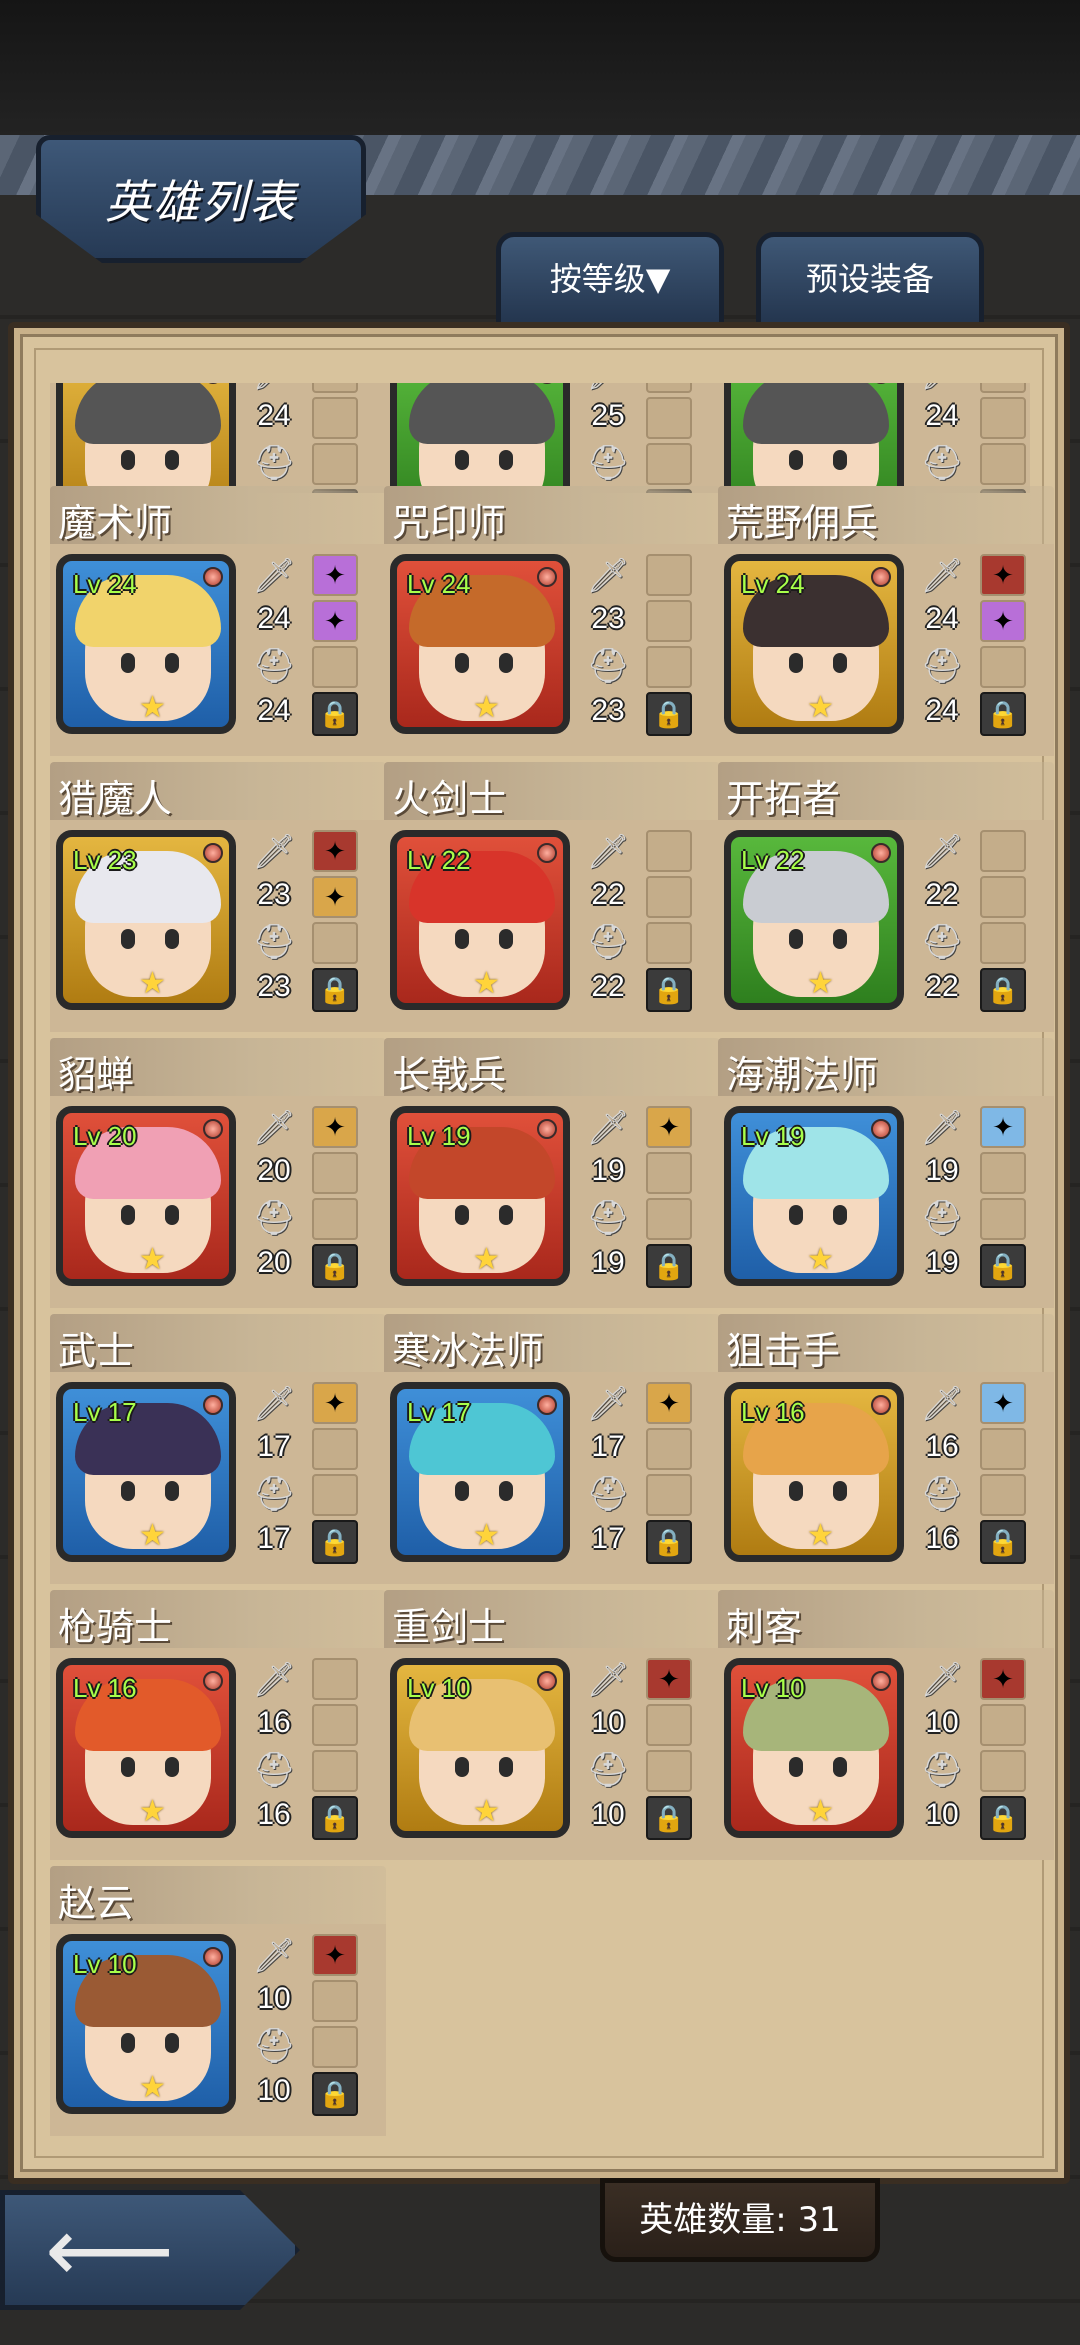  Describe the element at coordinates (552, 438) in the screenshot. I see `hero-card-partial: ★ 🗡 25 ⛑ 25 🔒` at that location.